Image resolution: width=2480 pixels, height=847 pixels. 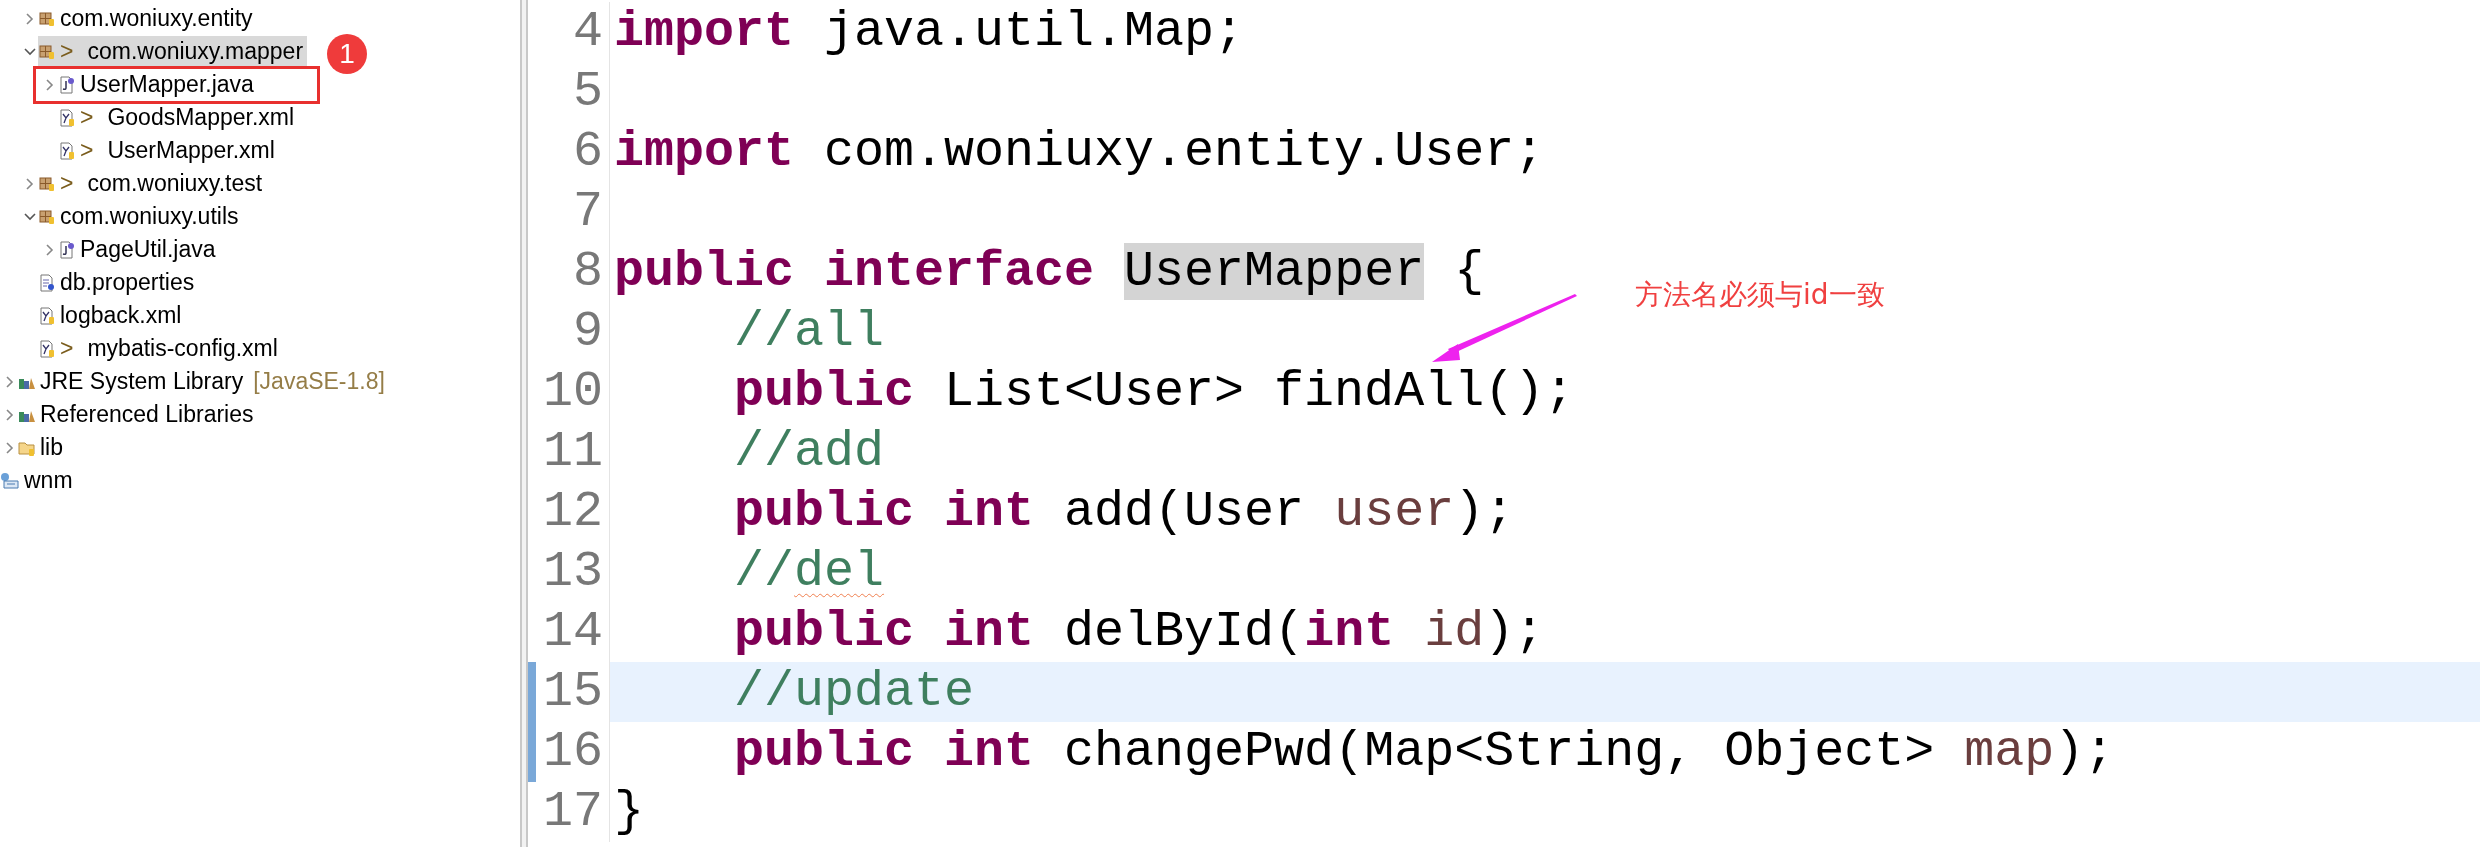 What do you see at coordinates (347, 54) in the screenshot?
I see `step-badge: 1` at bounding box center [347, 54].